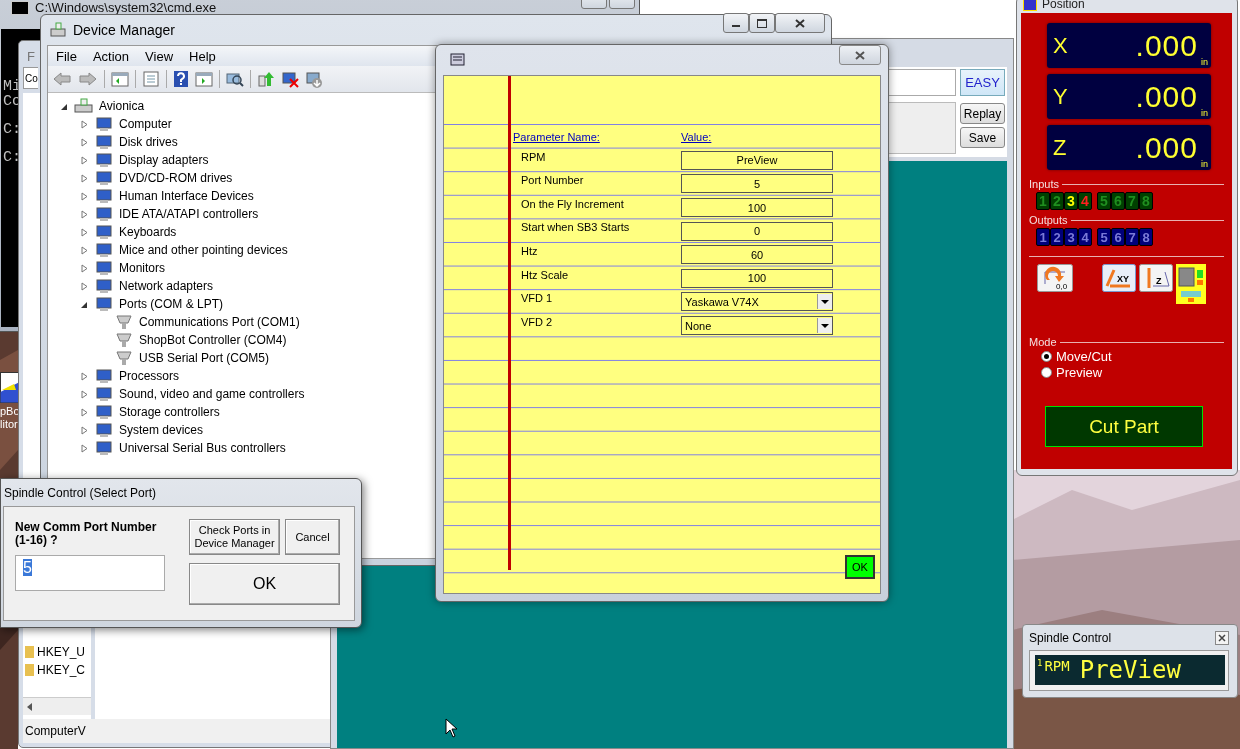 The width and height of the screenshot is (1240, 749). What do you see at coordinates (1071, 201) in the screenshot?
I see `indicator-digit: 3` at bounding box center [1071, 201].